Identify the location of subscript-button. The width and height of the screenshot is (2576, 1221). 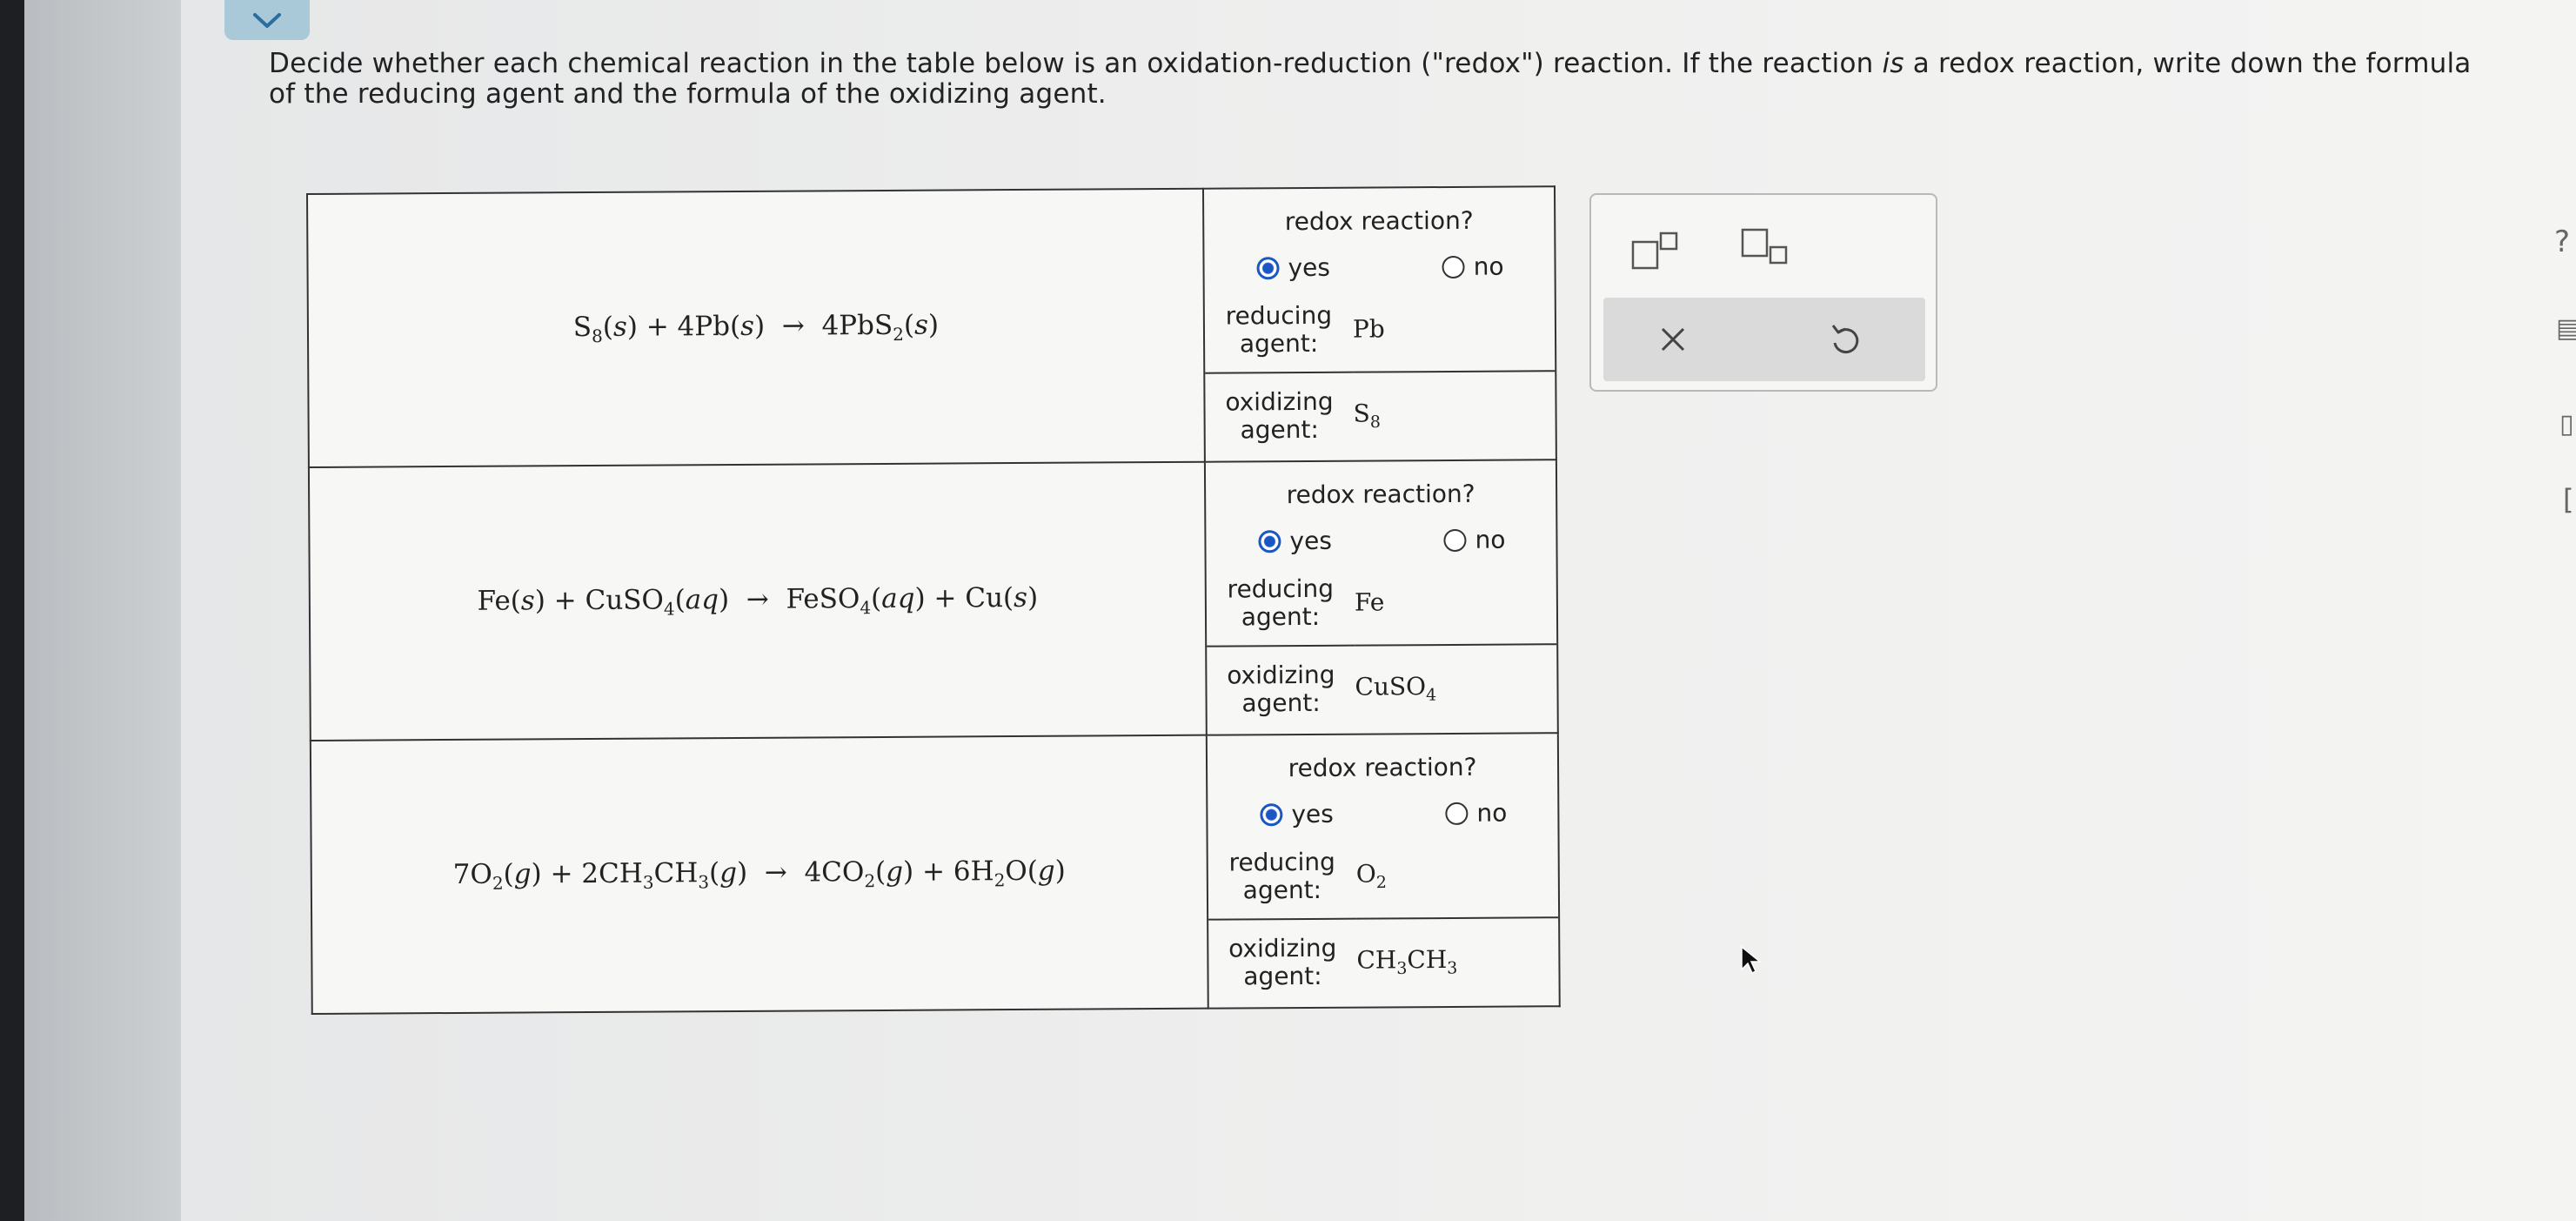
(1765, 249).